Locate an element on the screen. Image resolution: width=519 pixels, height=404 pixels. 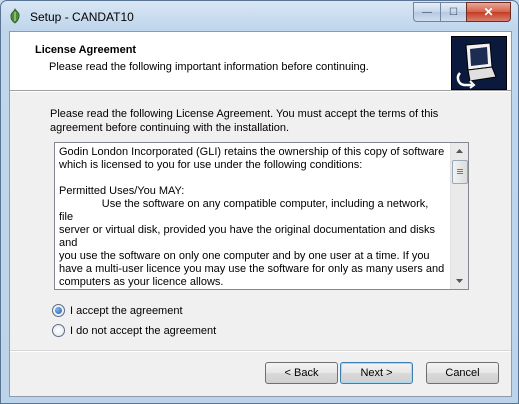
accept-label: I accept the agreement is located at coordinates (126, 311).